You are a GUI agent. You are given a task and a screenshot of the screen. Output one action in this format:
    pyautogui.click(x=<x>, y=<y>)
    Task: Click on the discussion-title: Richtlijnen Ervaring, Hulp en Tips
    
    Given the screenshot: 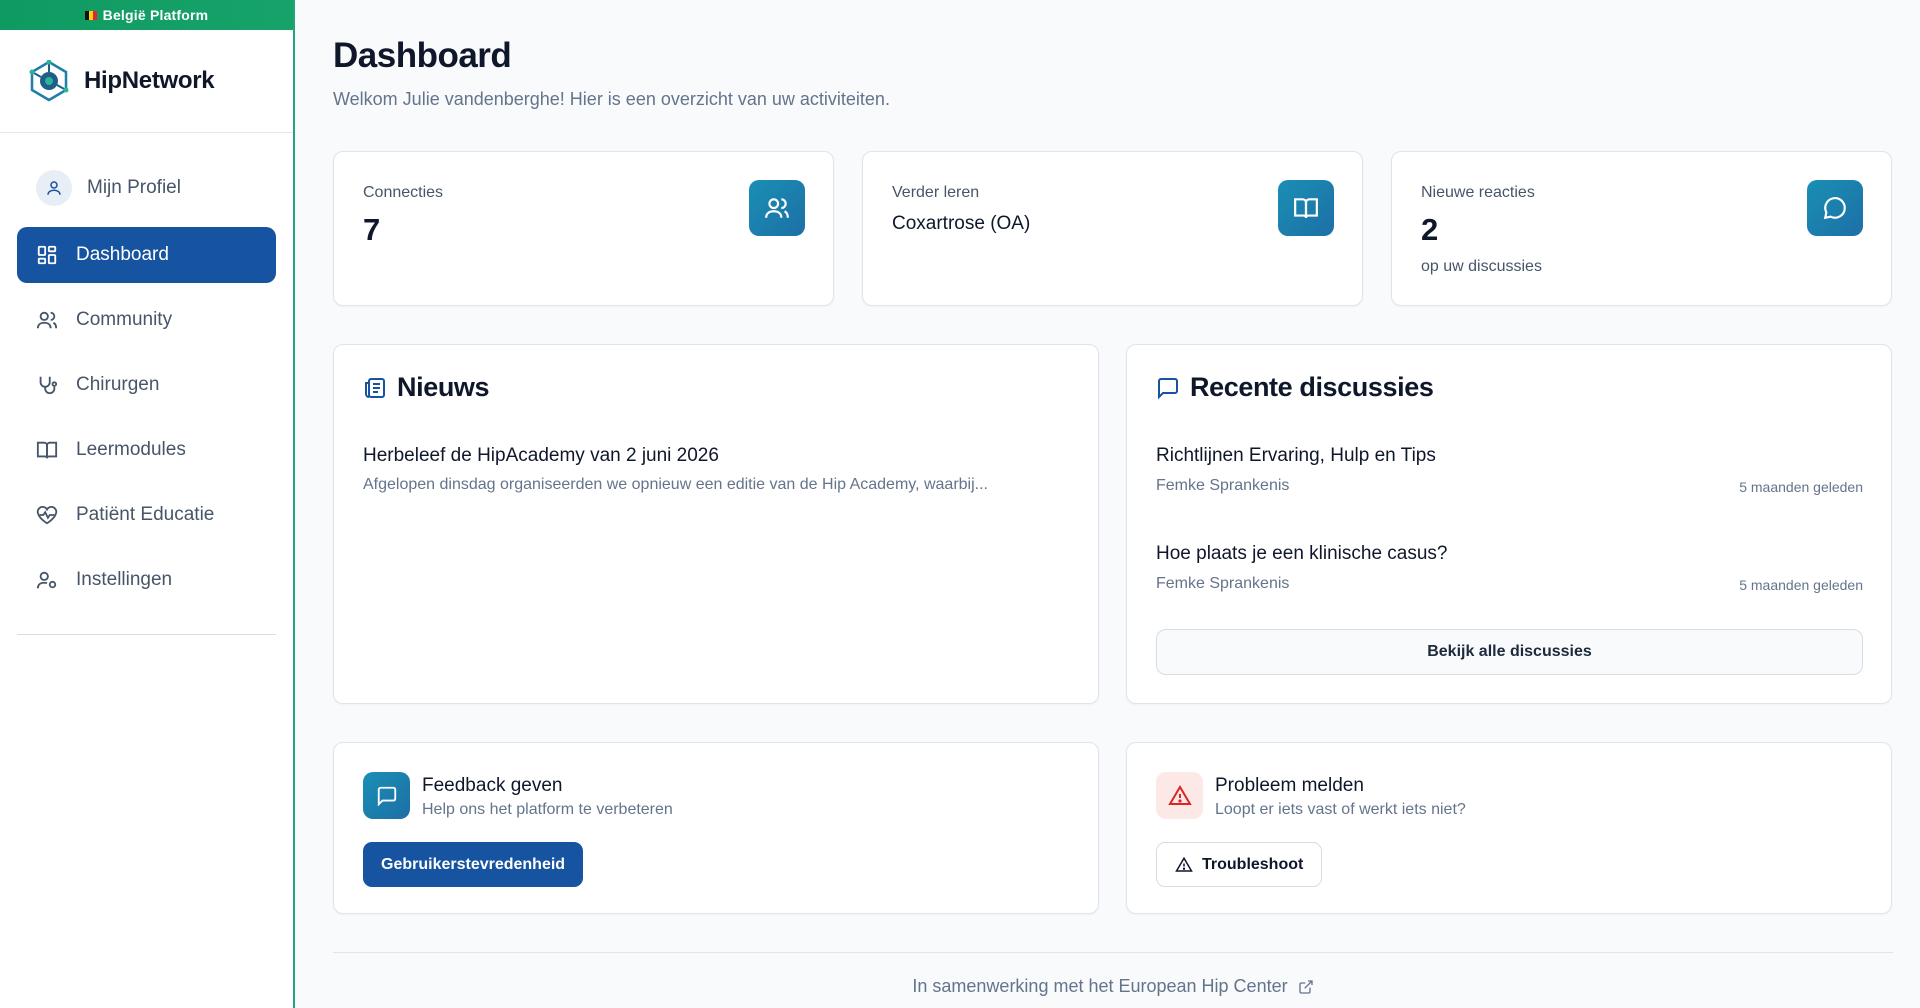 What is the action you would take?
    pyautogui.click(x=1296, y=455)
    